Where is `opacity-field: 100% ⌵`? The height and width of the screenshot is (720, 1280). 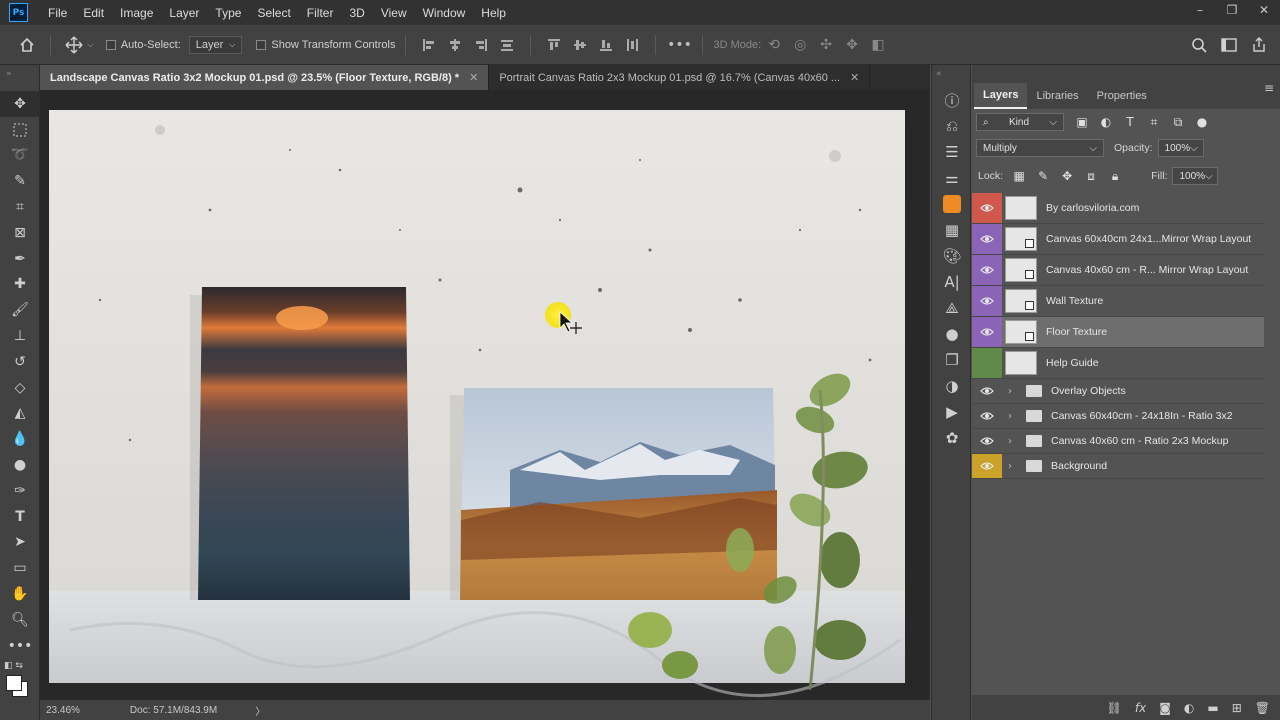 opacity-field: 100% ⌵ is located at coordinates (1180, 148).